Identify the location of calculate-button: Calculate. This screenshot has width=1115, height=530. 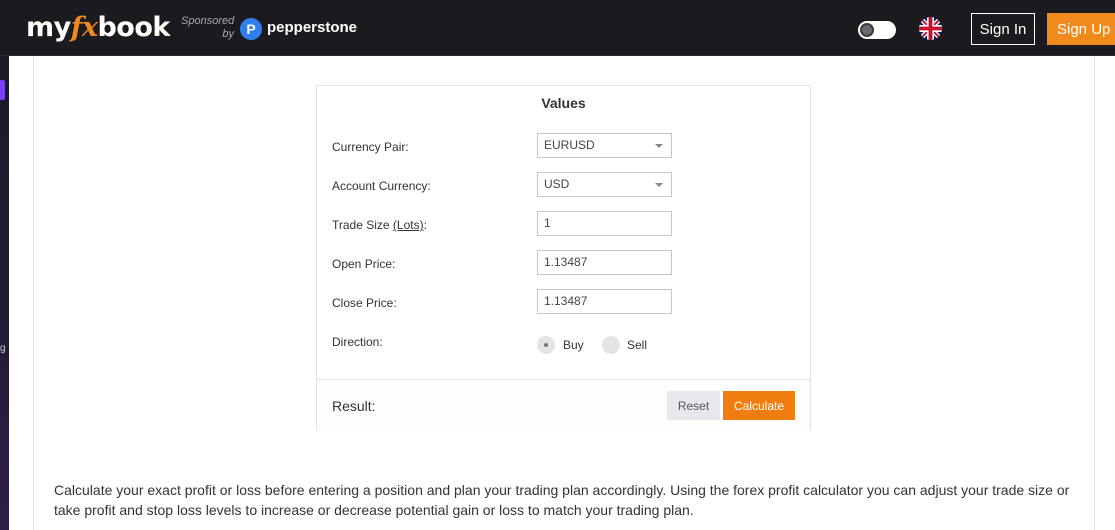
(759, 405).